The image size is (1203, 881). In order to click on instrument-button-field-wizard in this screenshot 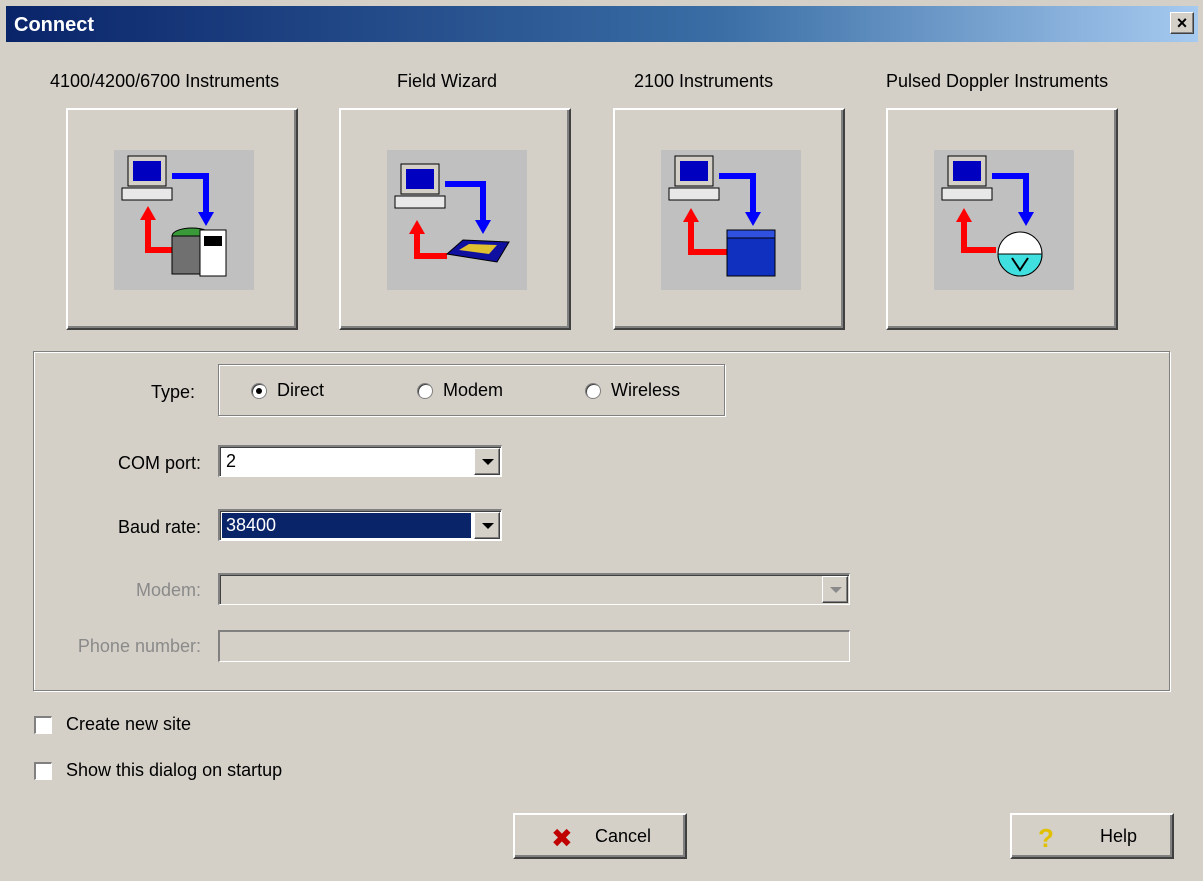, I will do `click(455, 219)`.